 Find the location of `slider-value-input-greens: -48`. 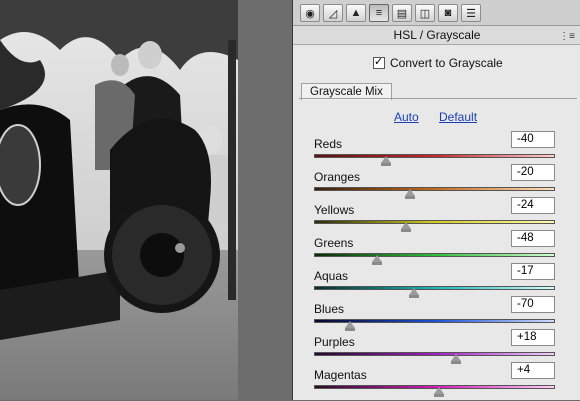

slider-value-input-greens: -48 is located at coordinates (533, 238).